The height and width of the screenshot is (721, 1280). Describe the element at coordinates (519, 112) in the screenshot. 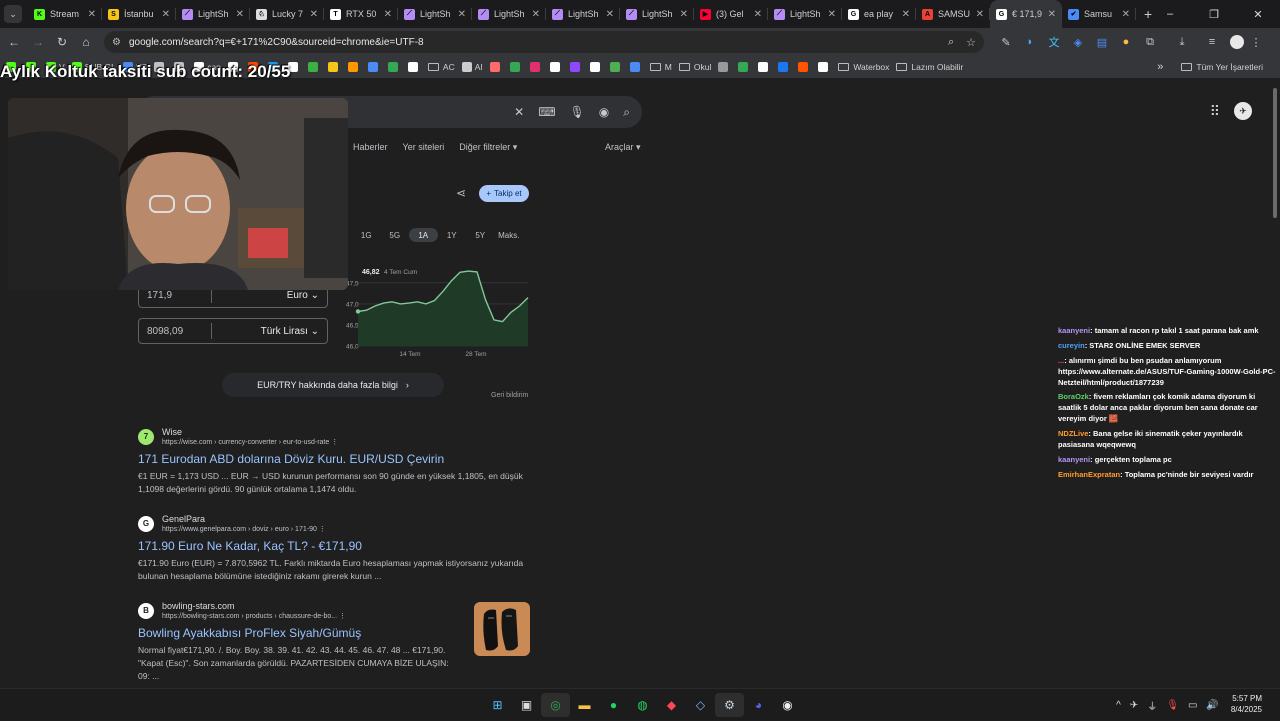

I see `clear-search-icon: ✕` at that location.